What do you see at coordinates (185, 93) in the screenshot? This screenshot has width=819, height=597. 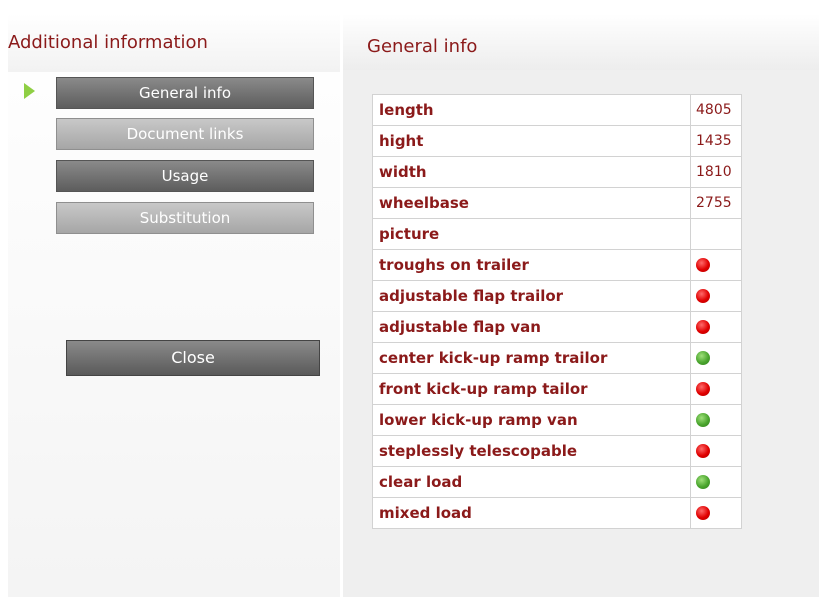 I see `general-info-button: General info` at bounding box center [185, 93].